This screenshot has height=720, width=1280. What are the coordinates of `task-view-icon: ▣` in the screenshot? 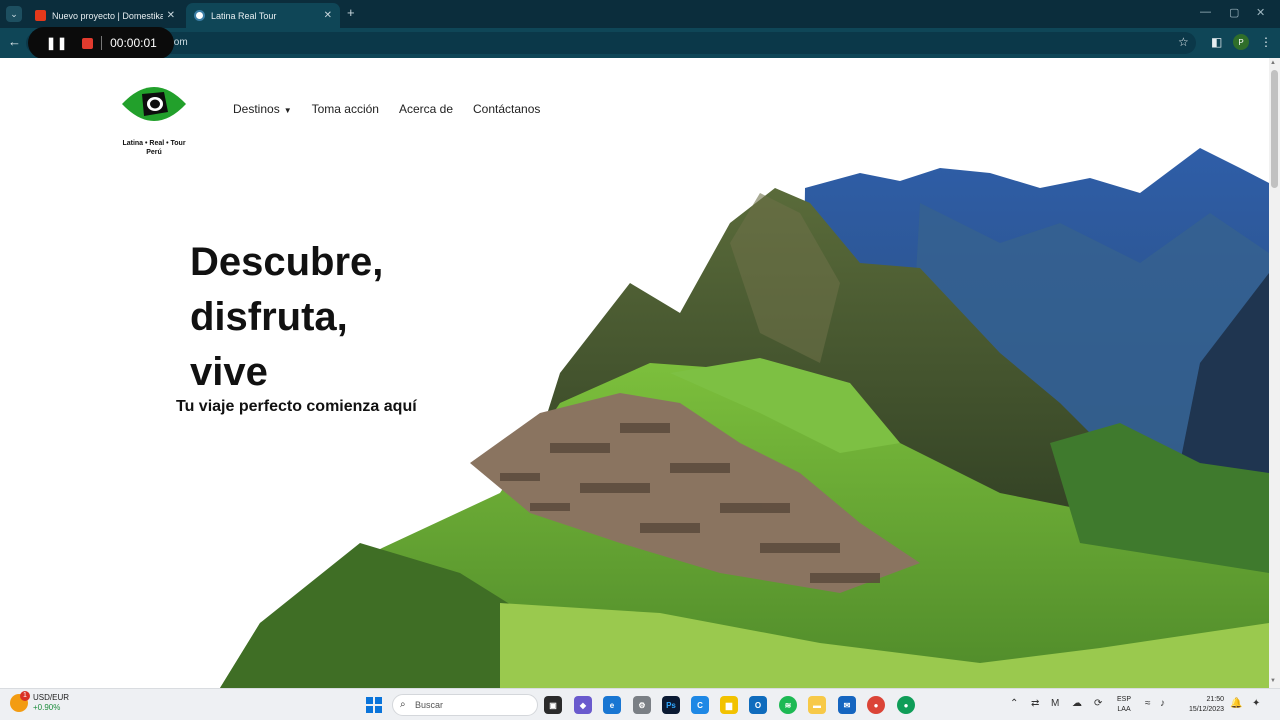 It's located at (553, 705).